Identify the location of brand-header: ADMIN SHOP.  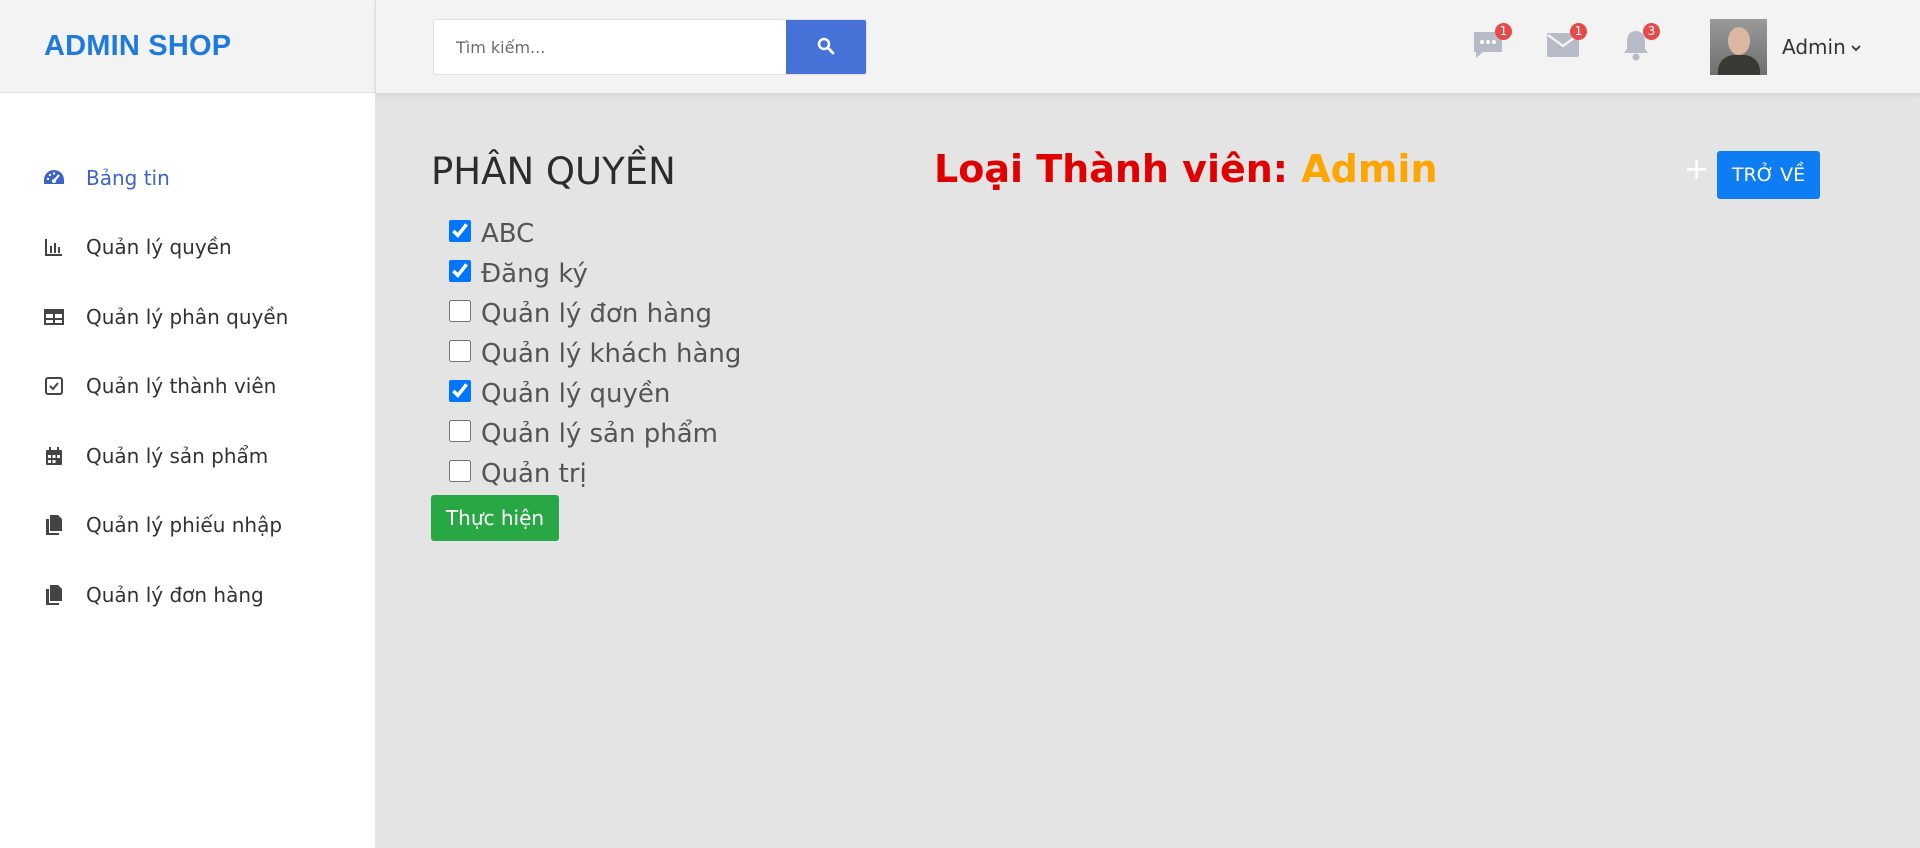
(187, 46).